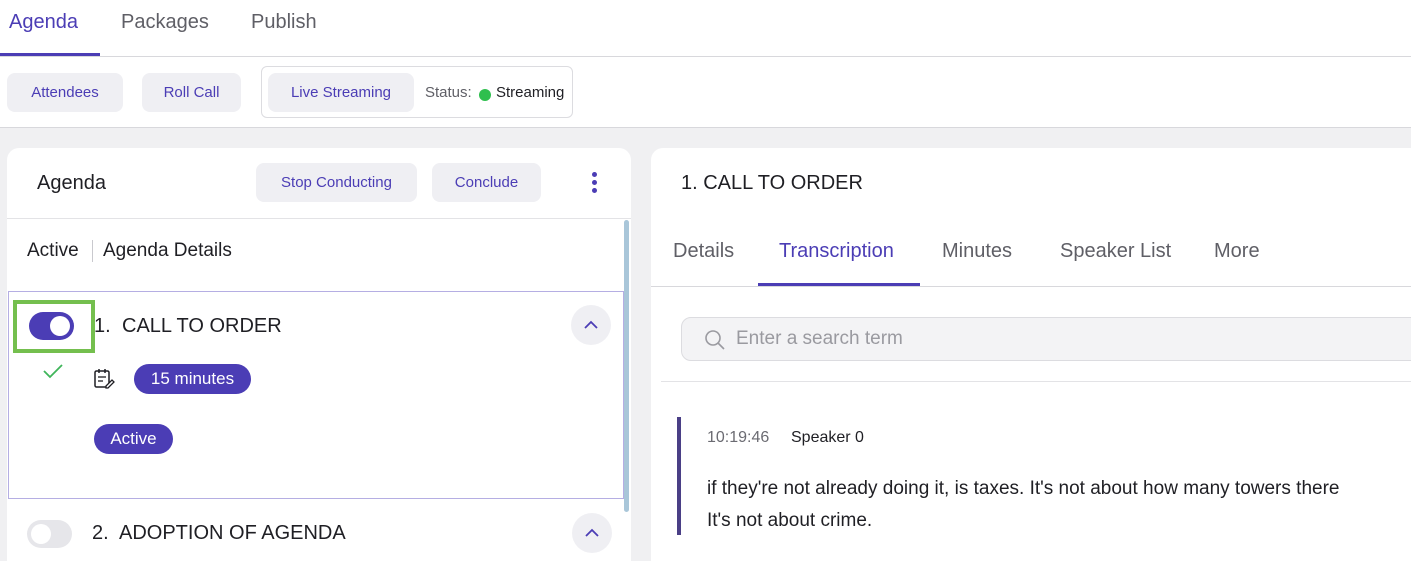 Image resolution: width=1411 pixels, height=561 pixels. I want to click on nav-tab-agenda: Agenda, so click(43, 22).